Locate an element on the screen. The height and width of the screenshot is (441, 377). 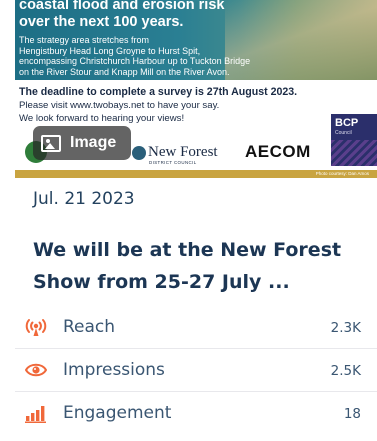
image-placeholder-chip: Image is located at coordinates (82, 143).